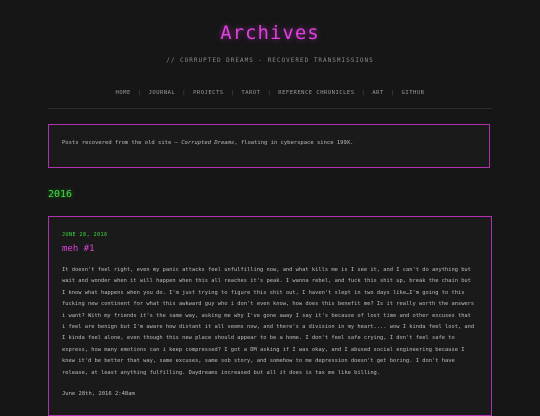  Describe the element at coordinates (377, 93) in the screenshot. I see `nav-art: ART` at that location.